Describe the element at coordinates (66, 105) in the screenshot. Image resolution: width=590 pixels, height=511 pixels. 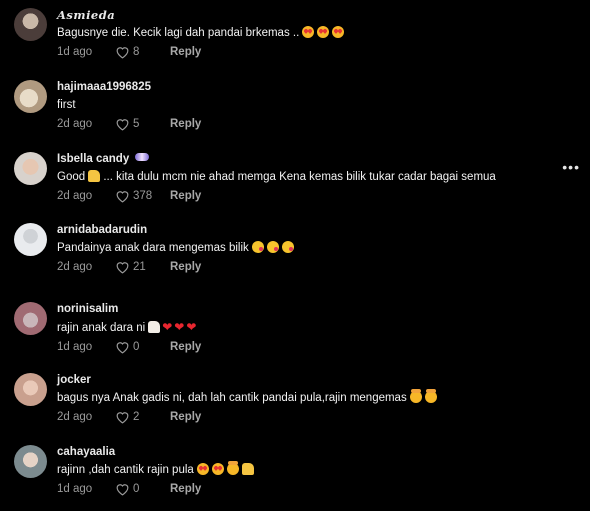
I see `comment-text: first` at that location.